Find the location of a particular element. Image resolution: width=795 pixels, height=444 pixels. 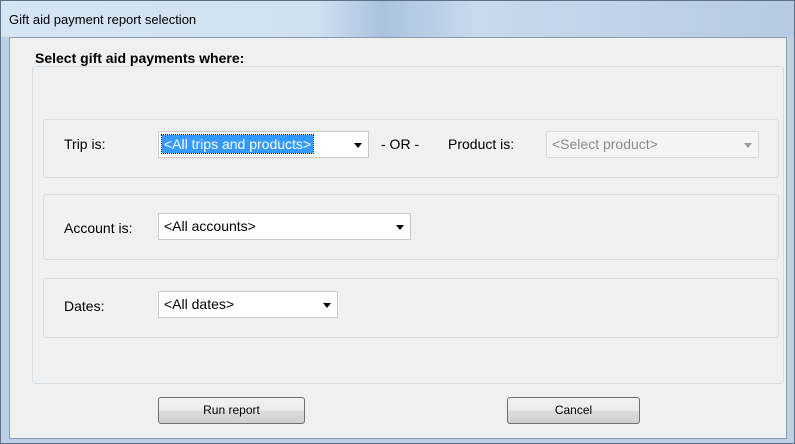

dates-group is located at coordinates (411, 308).